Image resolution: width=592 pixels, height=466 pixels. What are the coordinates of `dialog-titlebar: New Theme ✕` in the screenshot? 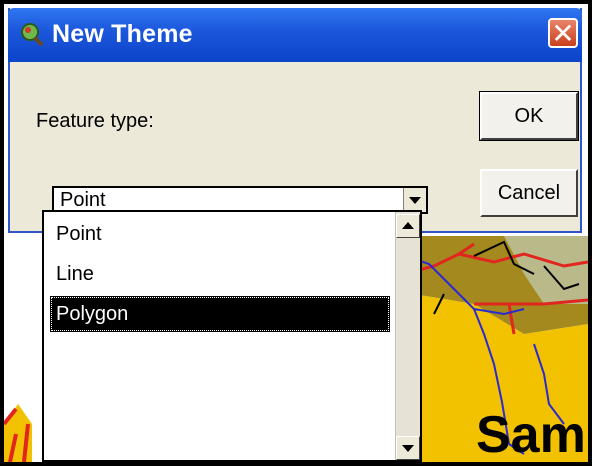 It's located at (295, 35).